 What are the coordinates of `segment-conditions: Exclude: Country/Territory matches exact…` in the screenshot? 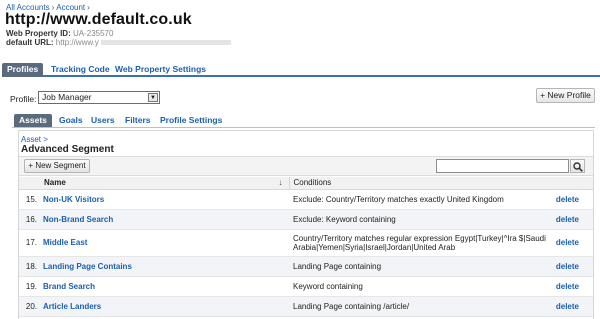 It's located at (419, 199).